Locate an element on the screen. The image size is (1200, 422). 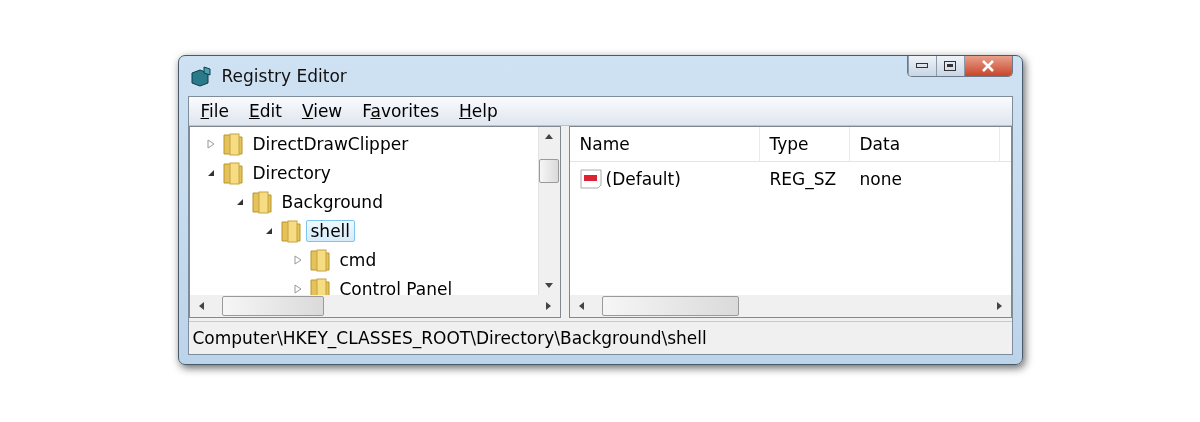
string-value-icon is located at coordinates (590, 179).